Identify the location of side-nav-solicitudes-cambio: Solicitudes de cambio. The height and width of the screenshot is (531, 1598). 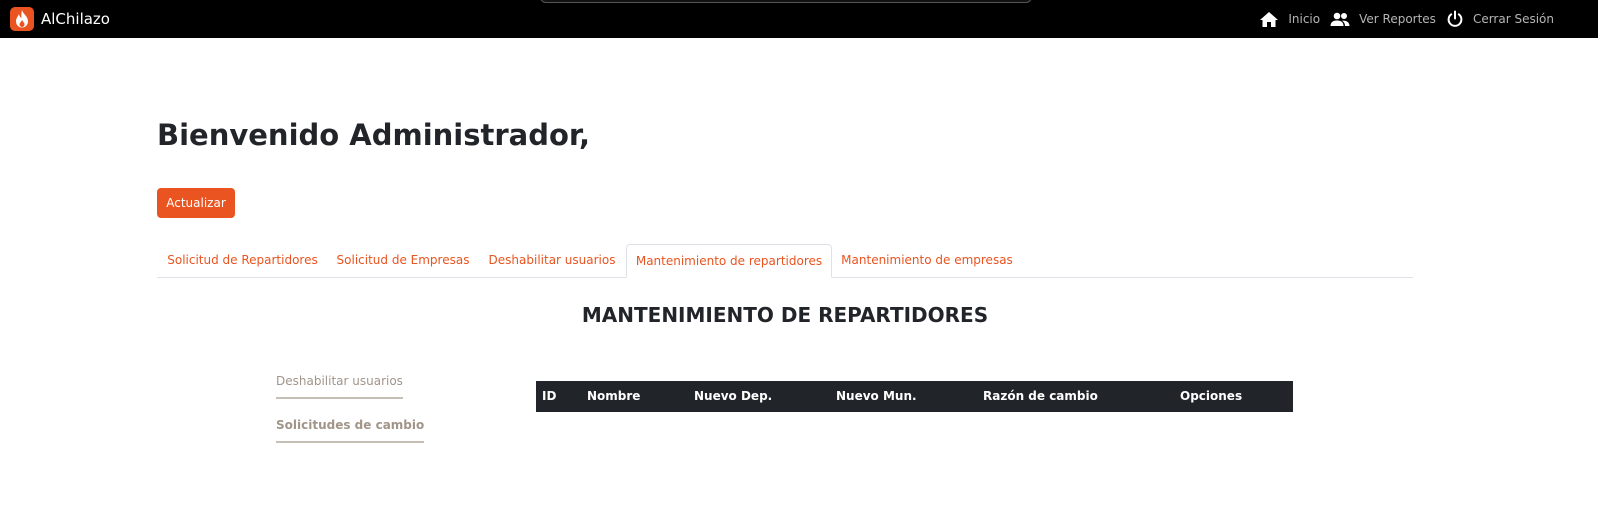
(350, 430).